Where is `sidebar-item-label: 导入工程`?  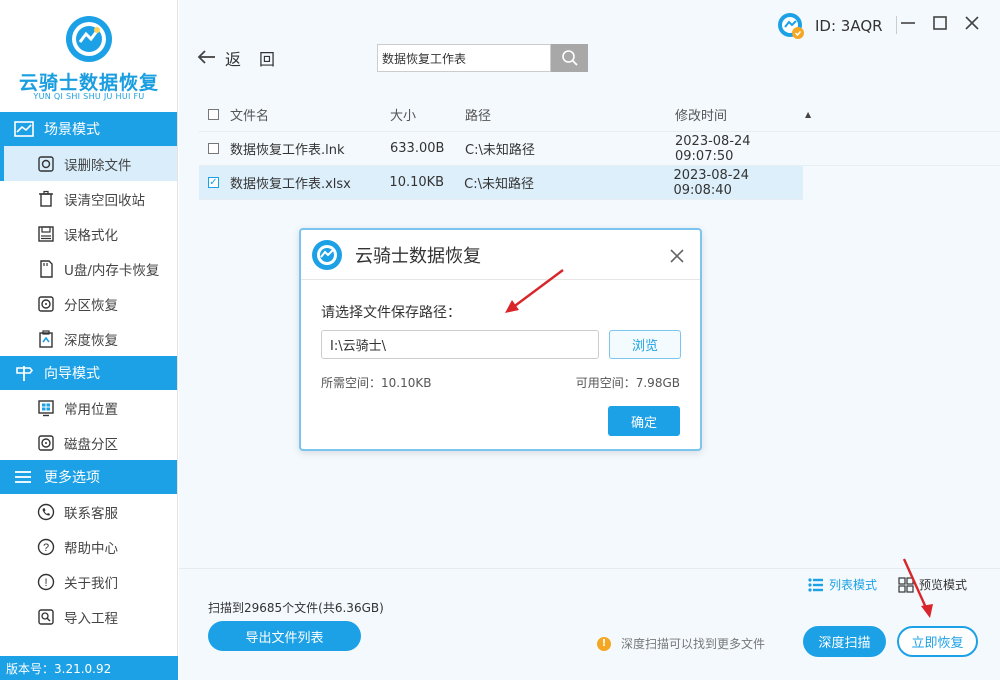
sidebar-item-label: 导入工程 is located at coordinates (91, 618).